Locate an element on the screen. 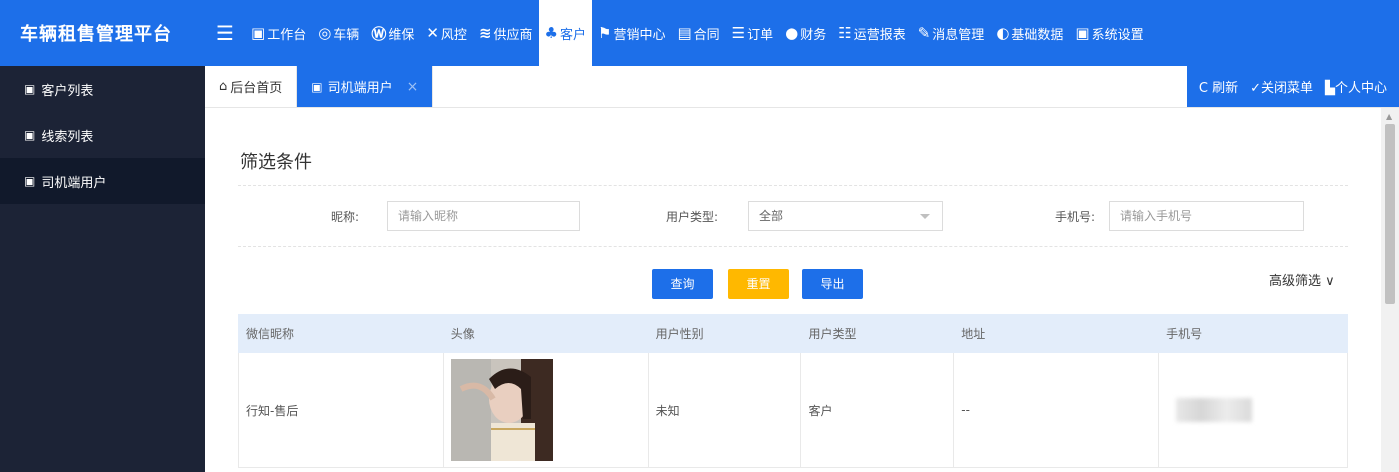 The width and height of the screenshot is (1399, 472). nav-item-4: ≋ 供应商 is located at coordinates (506, 33).